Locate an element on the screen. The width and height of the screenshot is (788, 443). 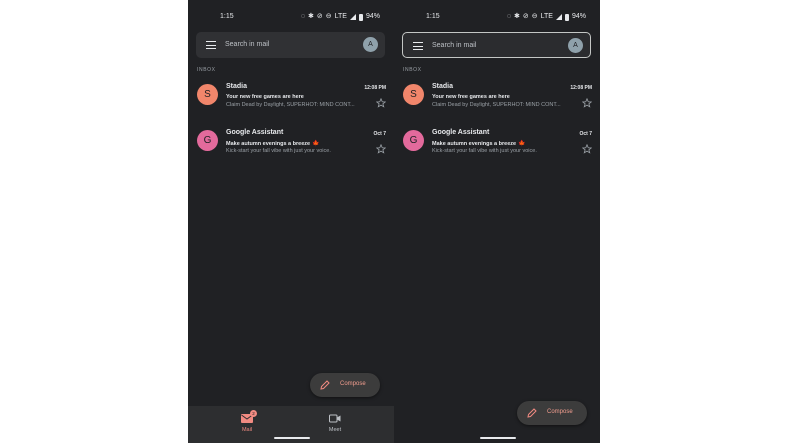
nav-item-meet: Meet is located at coordinates (335, 425).